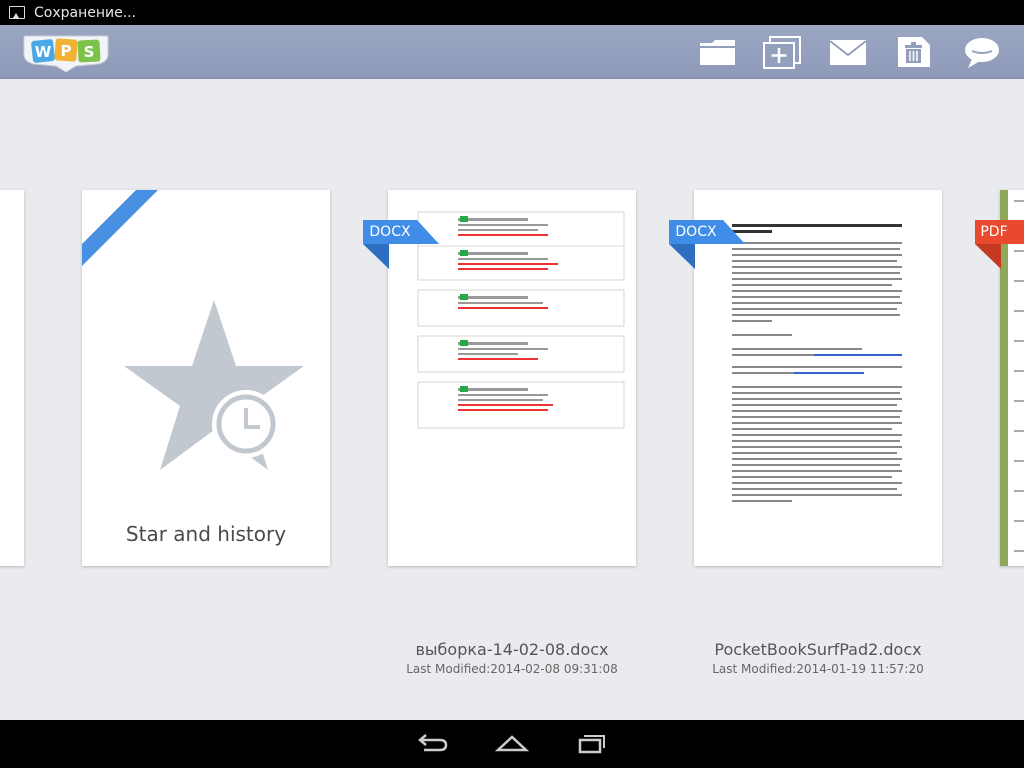 The height and width of the screenshot is (768, 1024). Describe the element at coordinates (592, 744) in the screenshot. I see `recent-apps-icon` at that location.